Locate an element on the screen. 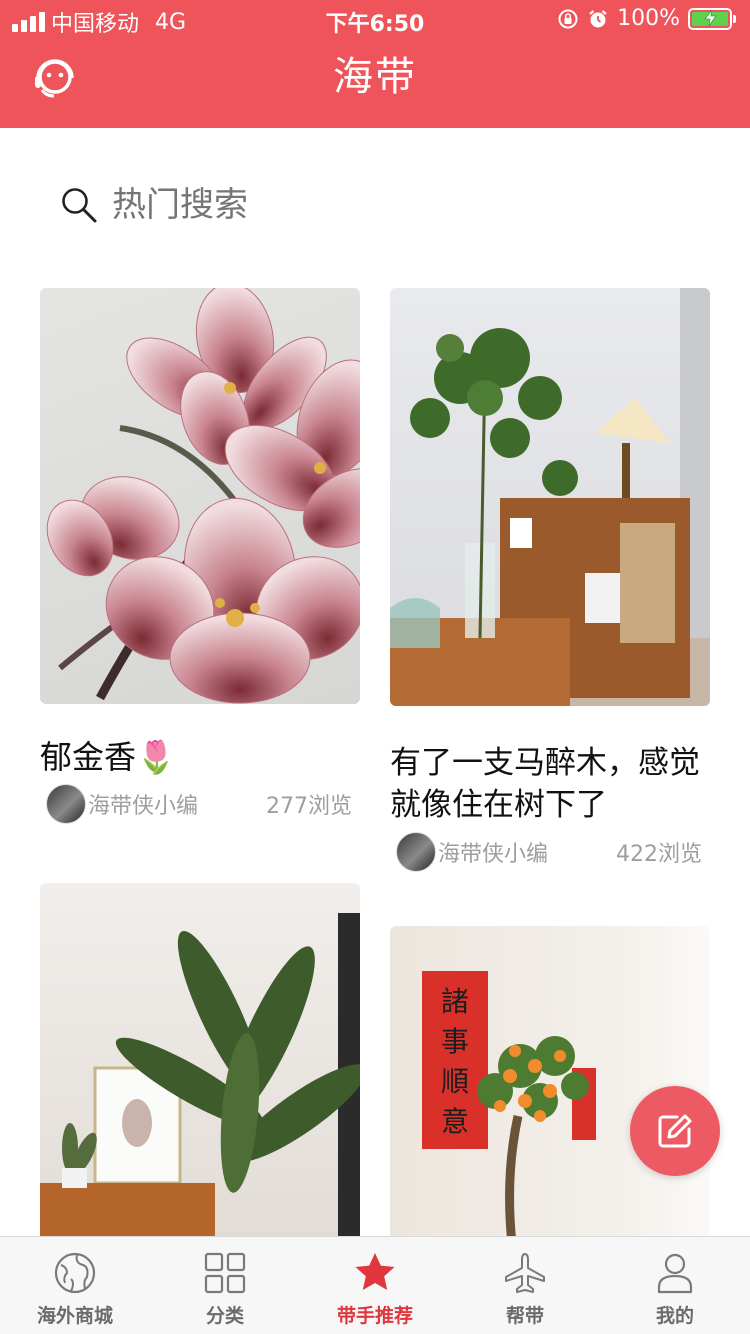  search-icon is located at coordinates (79, 205).